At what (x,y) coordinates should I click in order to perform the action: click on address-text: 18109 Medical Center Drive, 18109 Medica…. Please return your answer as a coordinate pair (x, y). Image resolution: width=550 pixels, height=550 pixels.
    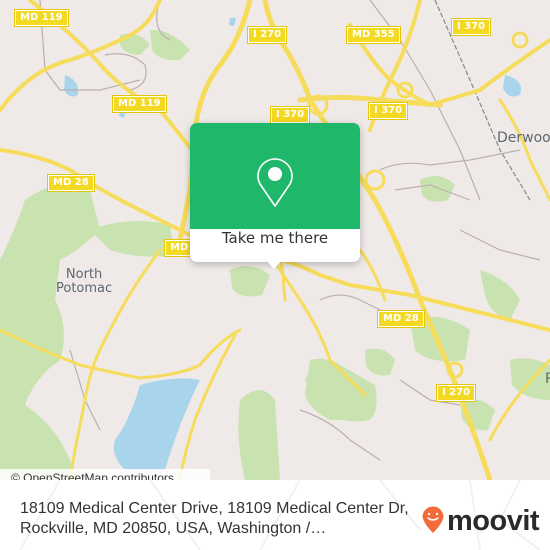
    Looking at the image, I should click on (214, 518).